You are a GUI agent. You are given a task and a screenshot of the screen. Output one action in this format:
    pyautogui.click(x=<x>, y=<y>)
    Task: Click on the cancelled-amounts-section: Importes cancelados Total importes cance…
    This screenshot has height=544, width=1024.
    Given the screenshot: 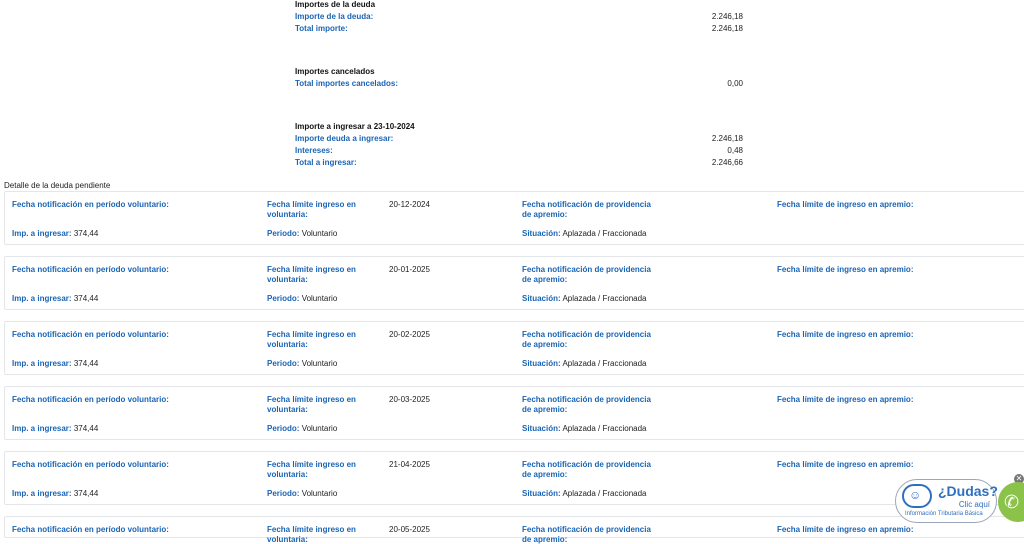 What is the action you would take?
    pyautogui.click(x=519, y=78)
    